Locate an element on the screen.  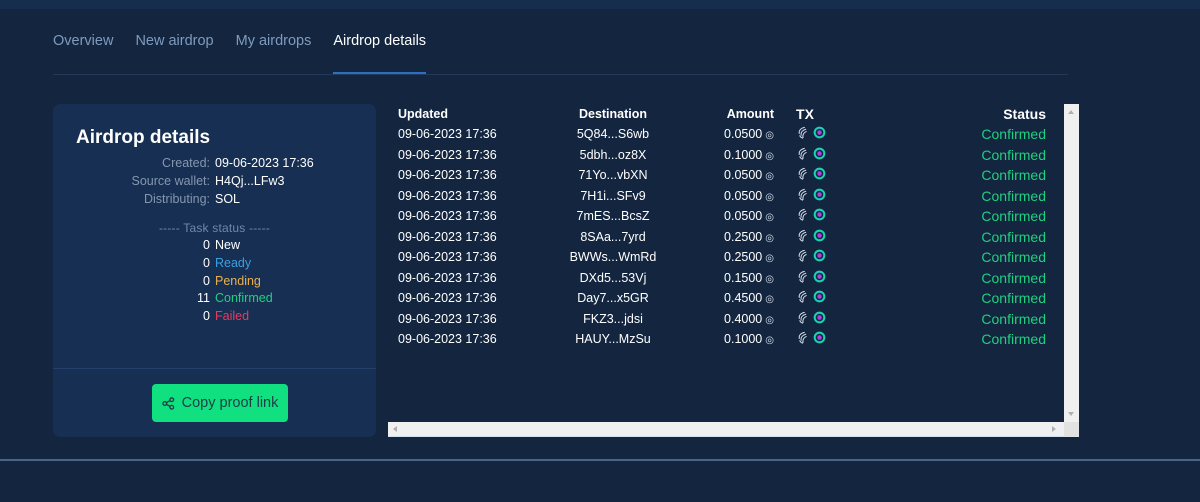
header-amount: Amount is located at coordinates (731, 114).